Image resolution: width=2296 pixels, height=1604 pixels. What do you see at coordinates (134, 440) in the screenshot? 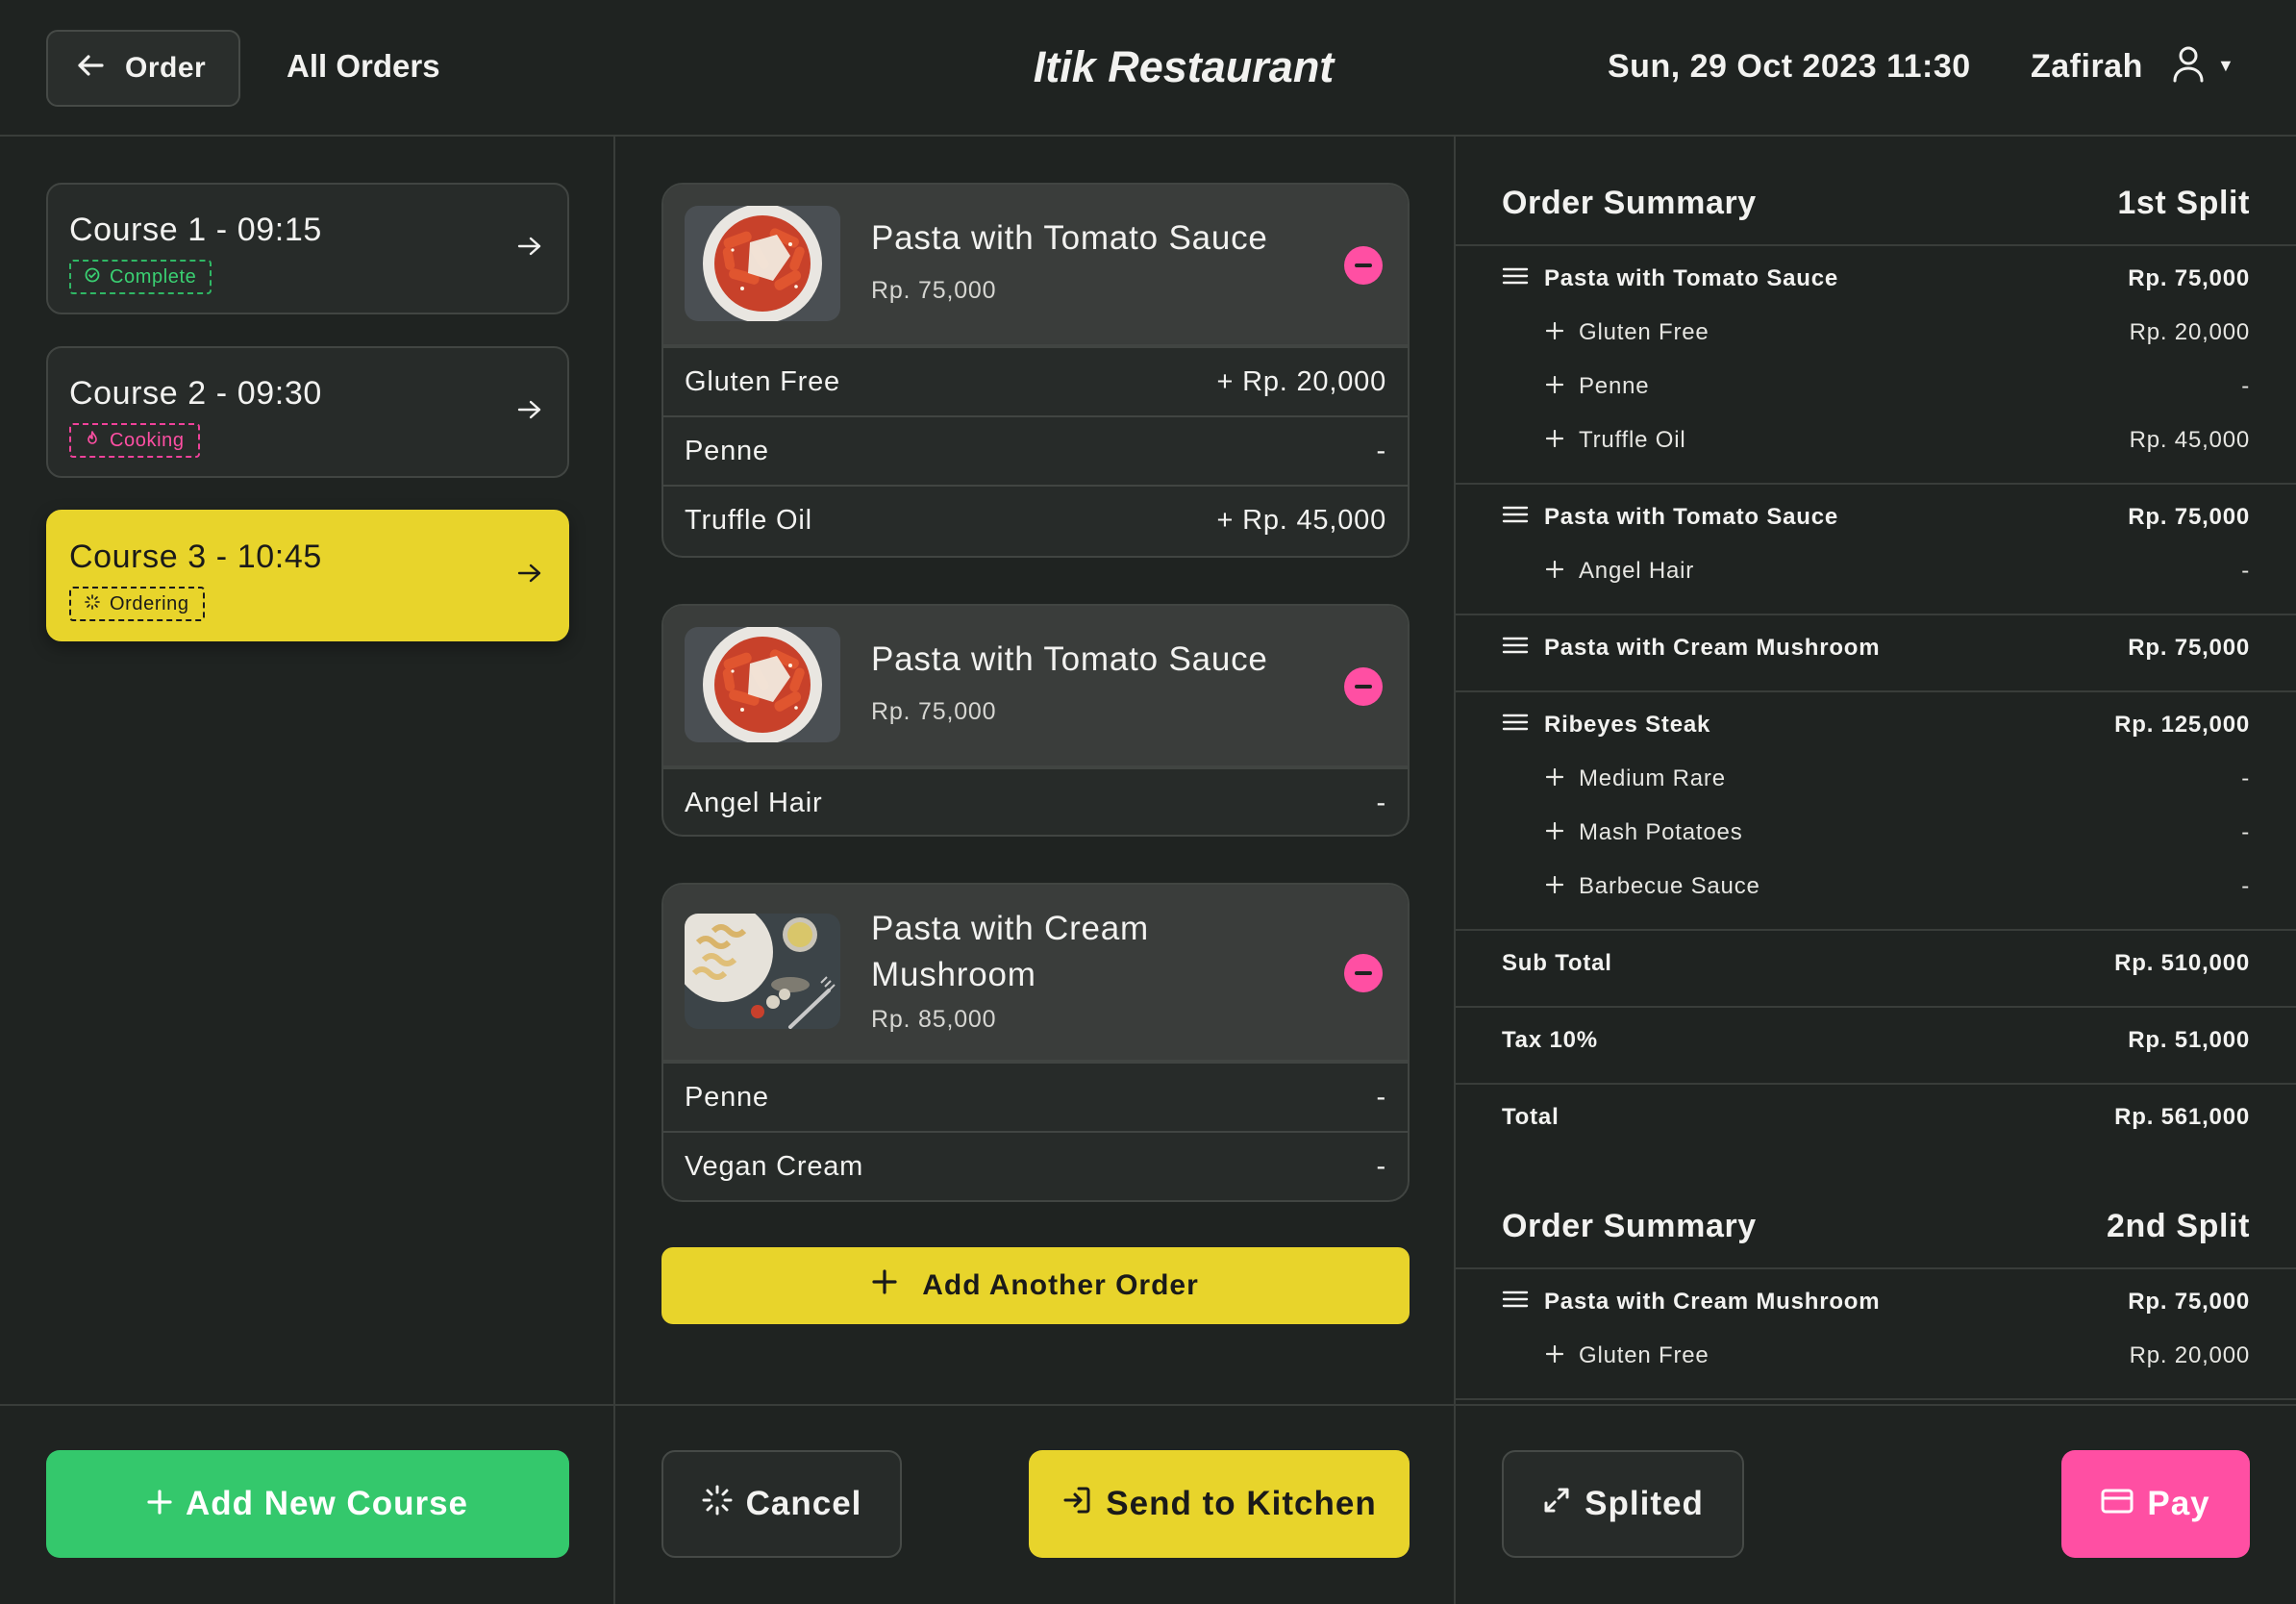
I see `status-badge-cooking: Cooking` at bounding box center [134, 440].